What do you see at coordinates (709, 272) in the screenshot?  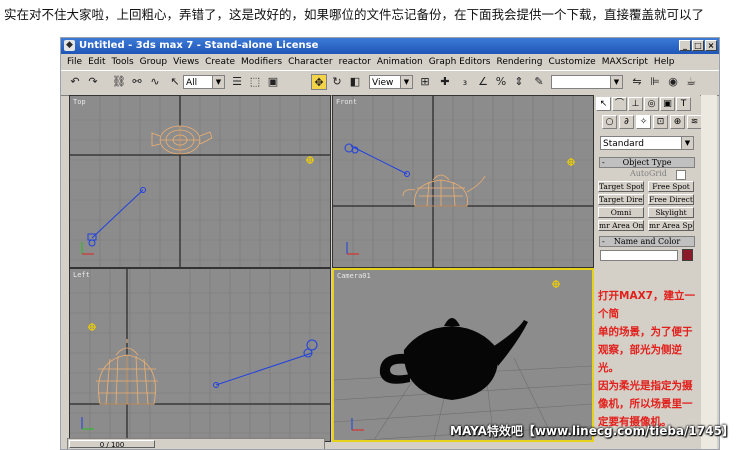 I see `command-panel-scrollbar` at bounding box center [709, 272].